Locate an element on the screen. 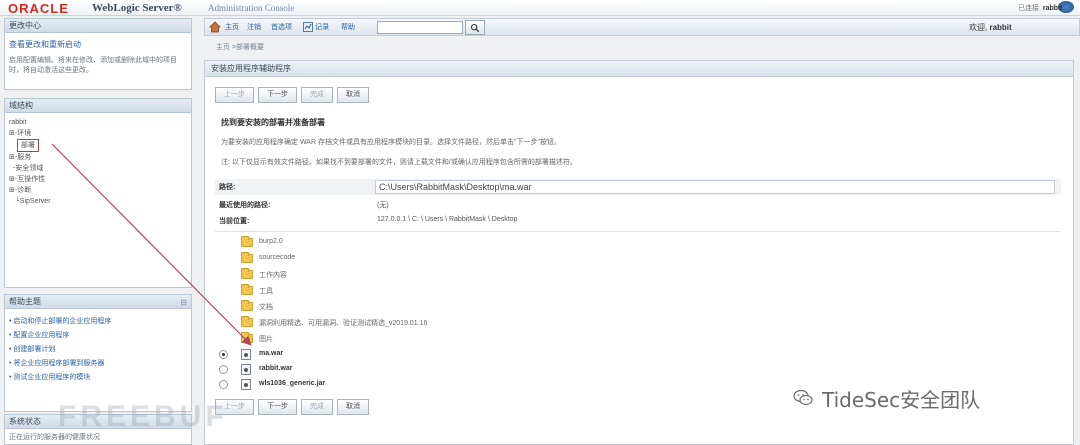 The width and height of the screenshot is (1080, 445). file-item-jar: wls1036_generic.jar is located at coordinates (415, 385).